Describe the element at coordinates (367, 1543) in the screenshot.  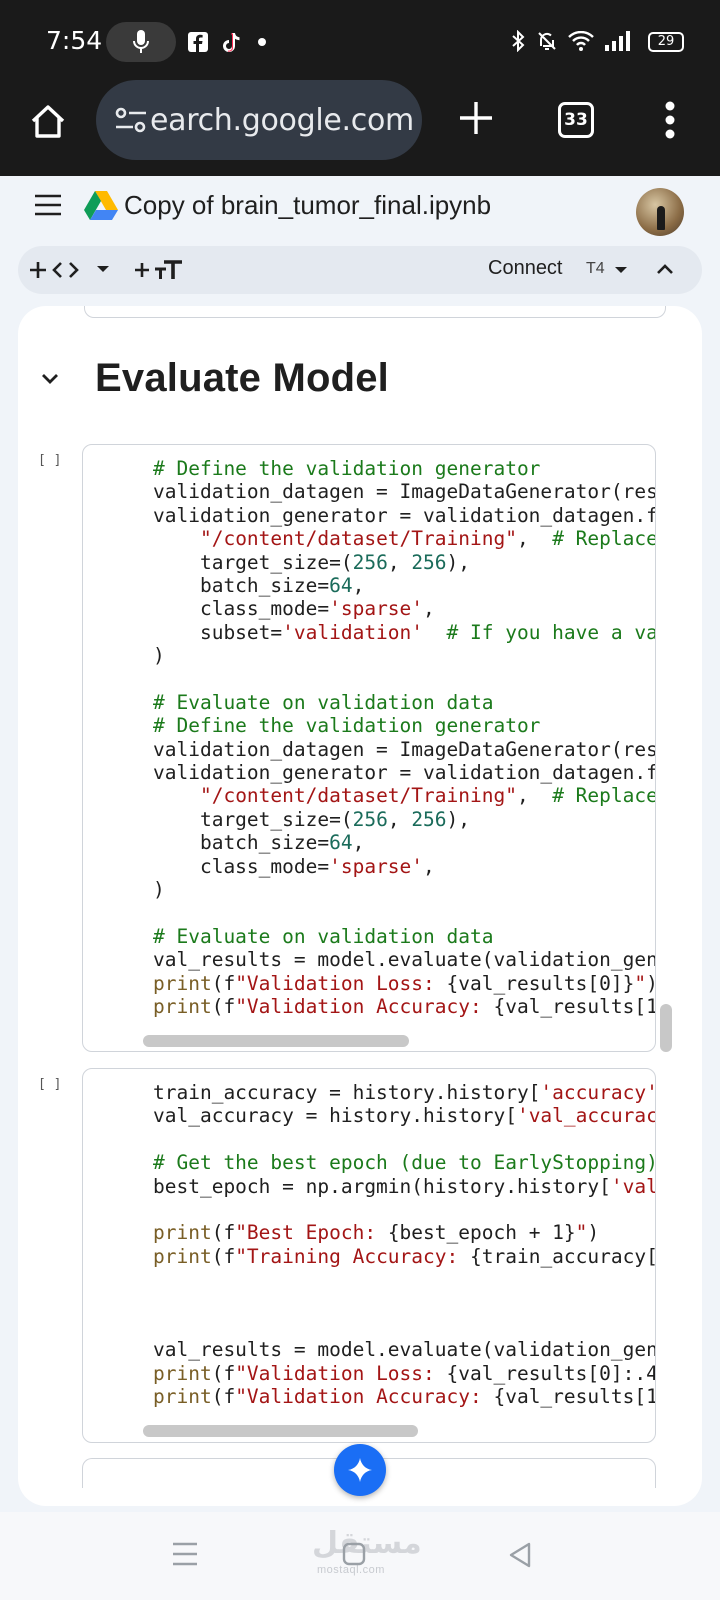
I see `watermark-logo: مستقل` at that location.